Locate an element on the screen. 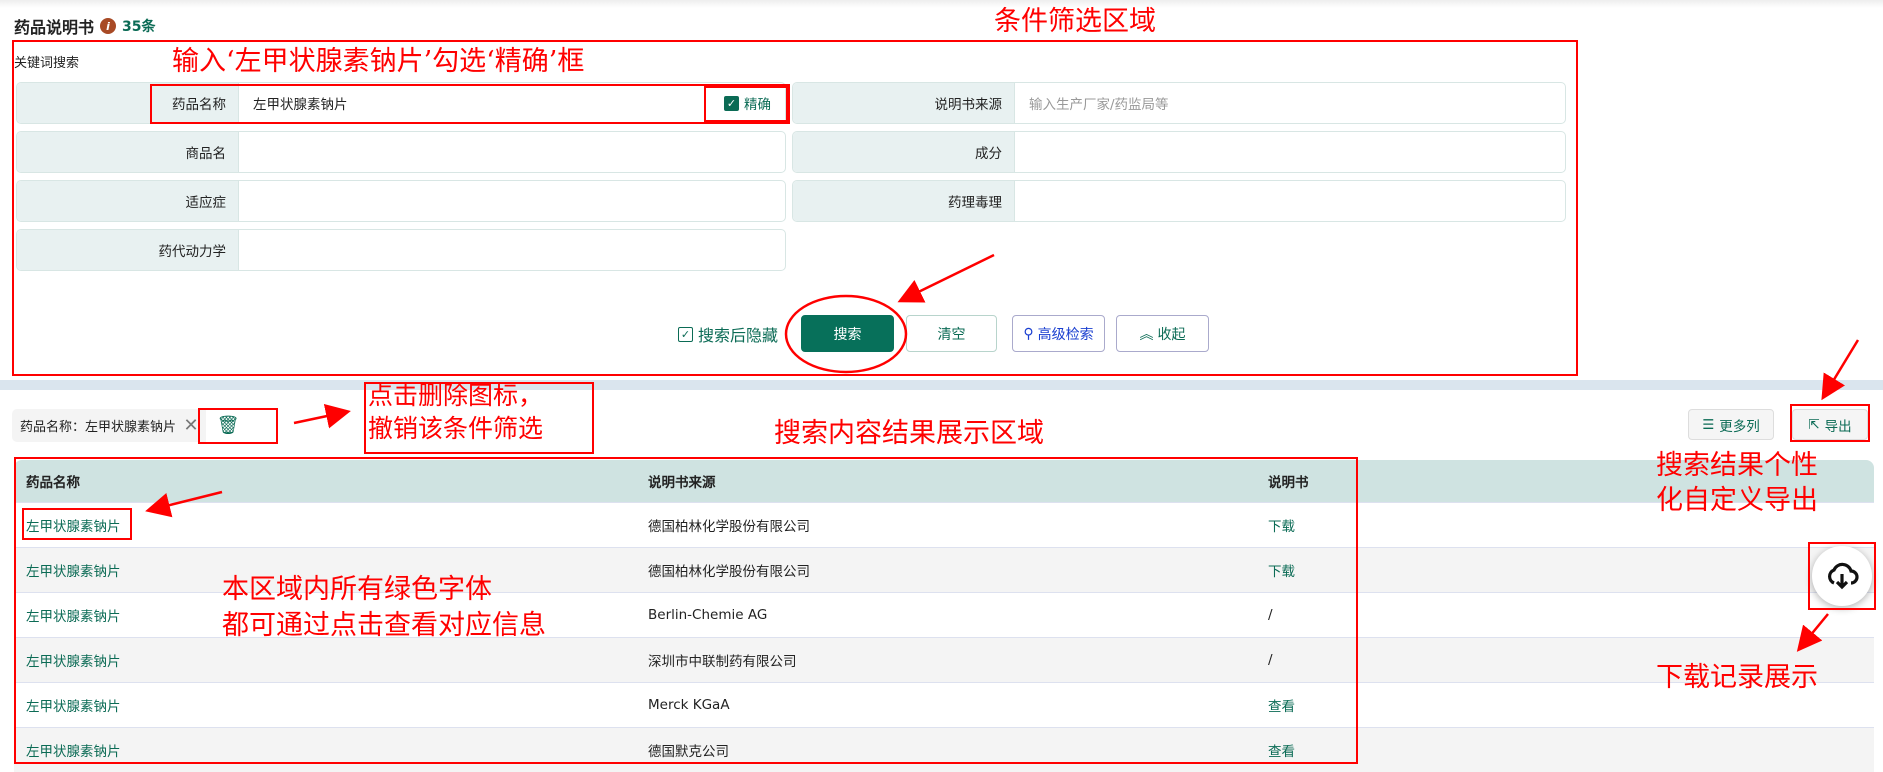 Image resolution: width=1883 pixels, height=772 pixels. annotation-box-export is located at coordinates (1830, 423).